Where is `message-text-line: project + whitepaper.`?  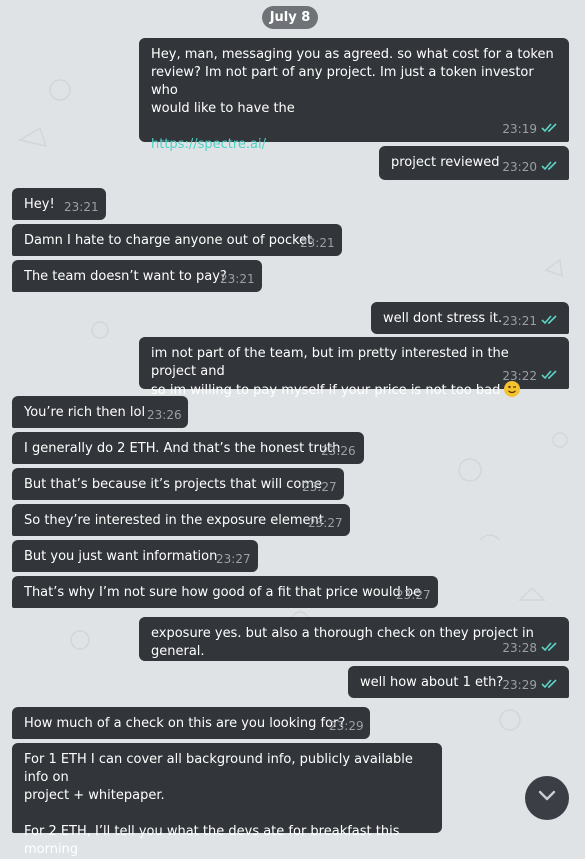
message-text-line: project + whitepaper. is located at coordinates (94, 795).